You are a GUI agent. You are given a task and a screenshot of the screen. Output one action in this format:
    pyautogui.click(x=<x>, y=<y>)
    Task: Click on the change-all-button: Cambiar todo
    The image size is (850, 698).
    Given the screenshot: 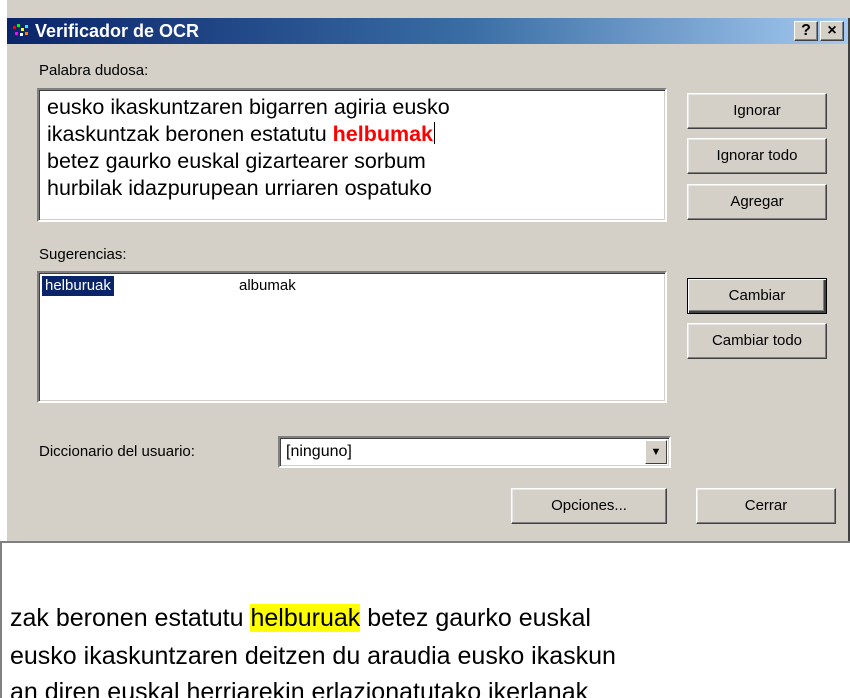 What is the action you would take?
    pyautogui.click(x=757, y=341)
    